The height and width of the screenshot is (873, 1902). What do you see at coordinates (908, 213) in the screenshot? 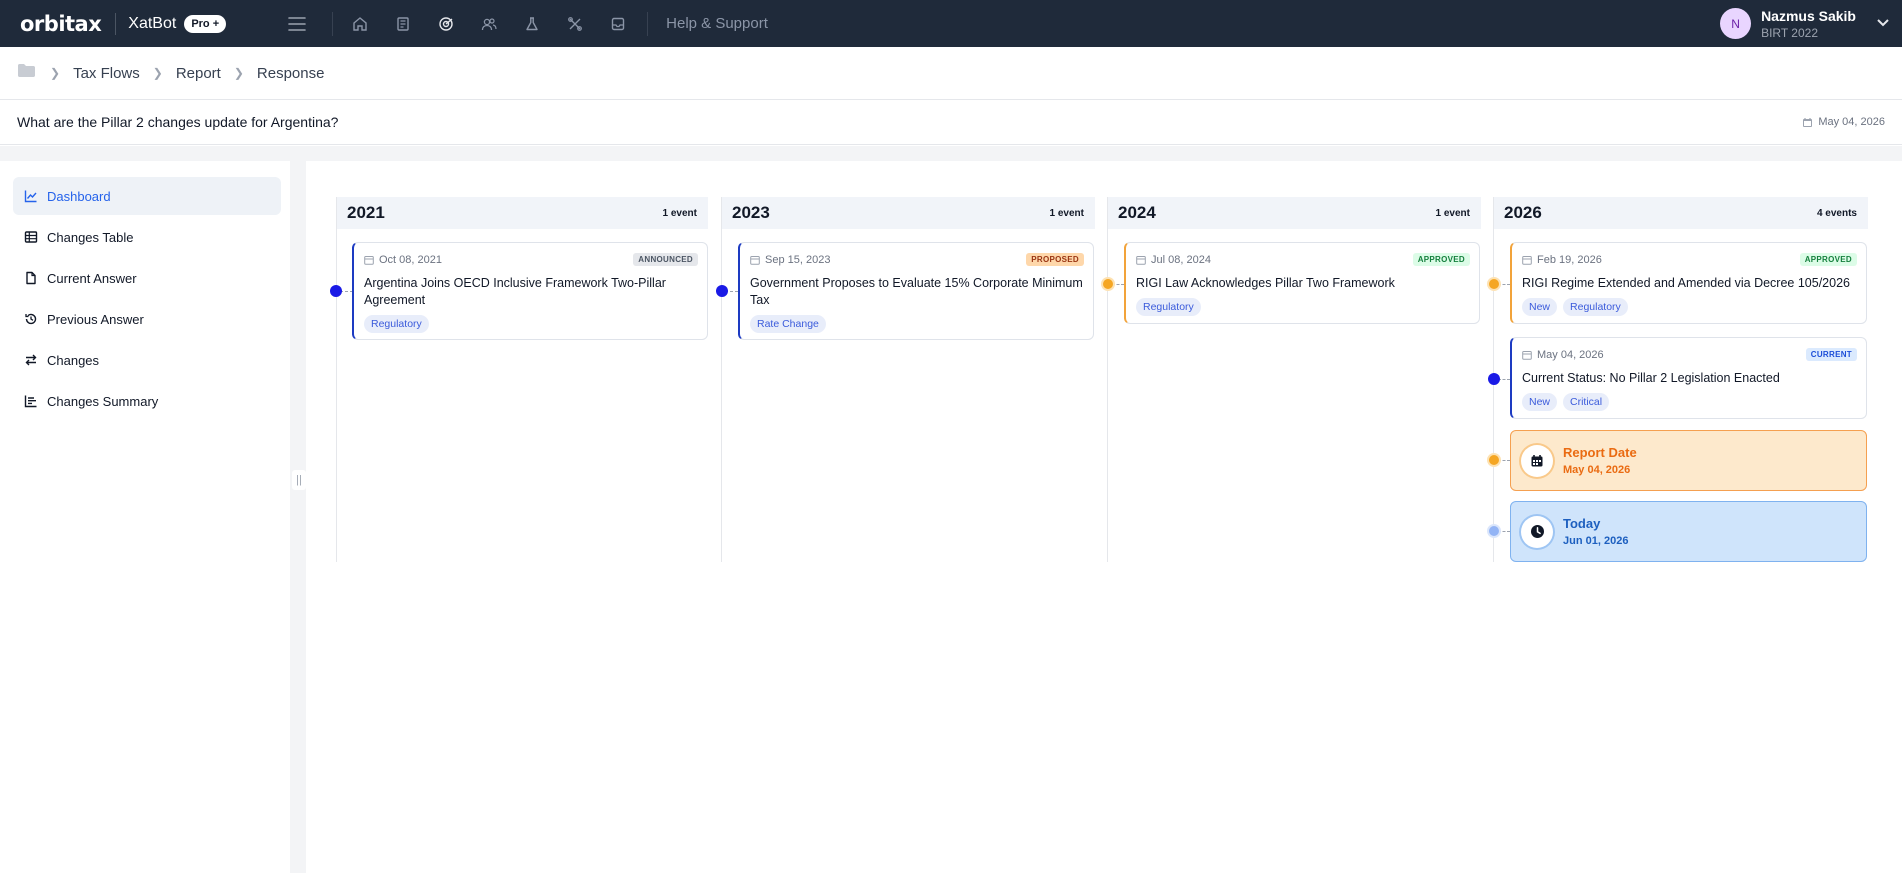
I see `year-header: 2023 1 event` at bounding box center [908, 213].